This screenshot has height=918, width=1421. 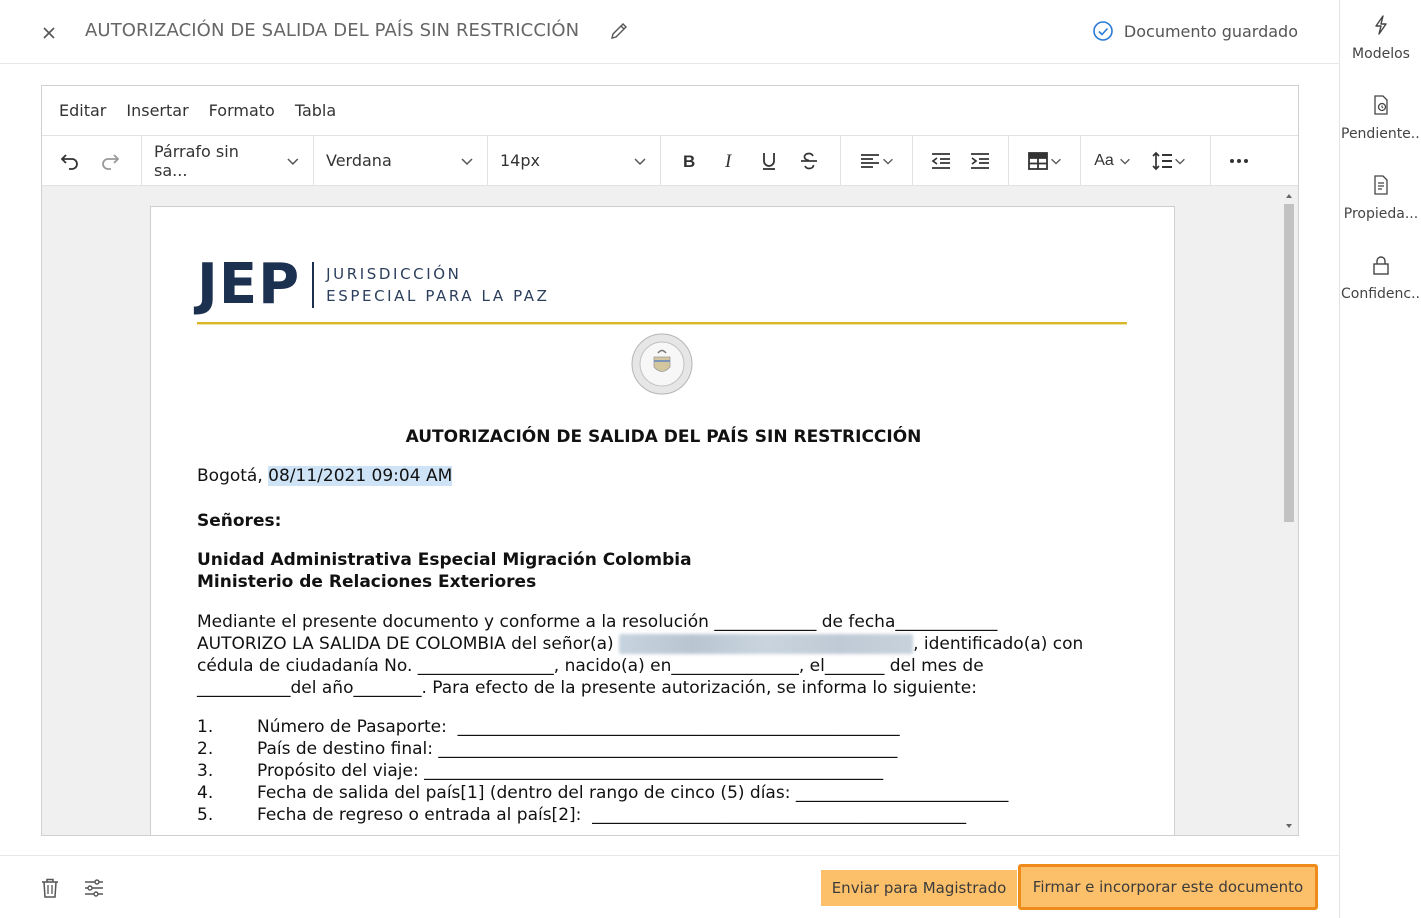 I want to click on jep-logo: JEP JURISDICCIÓN ESPECIAL PARA LA PAZ, so click(x=373, y=285).